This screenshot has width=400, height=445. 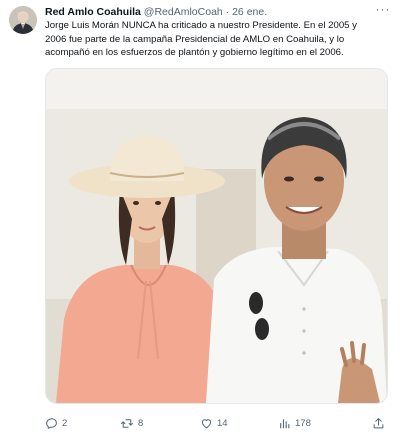 I want to click on share-button, so click(x=378, y=423).